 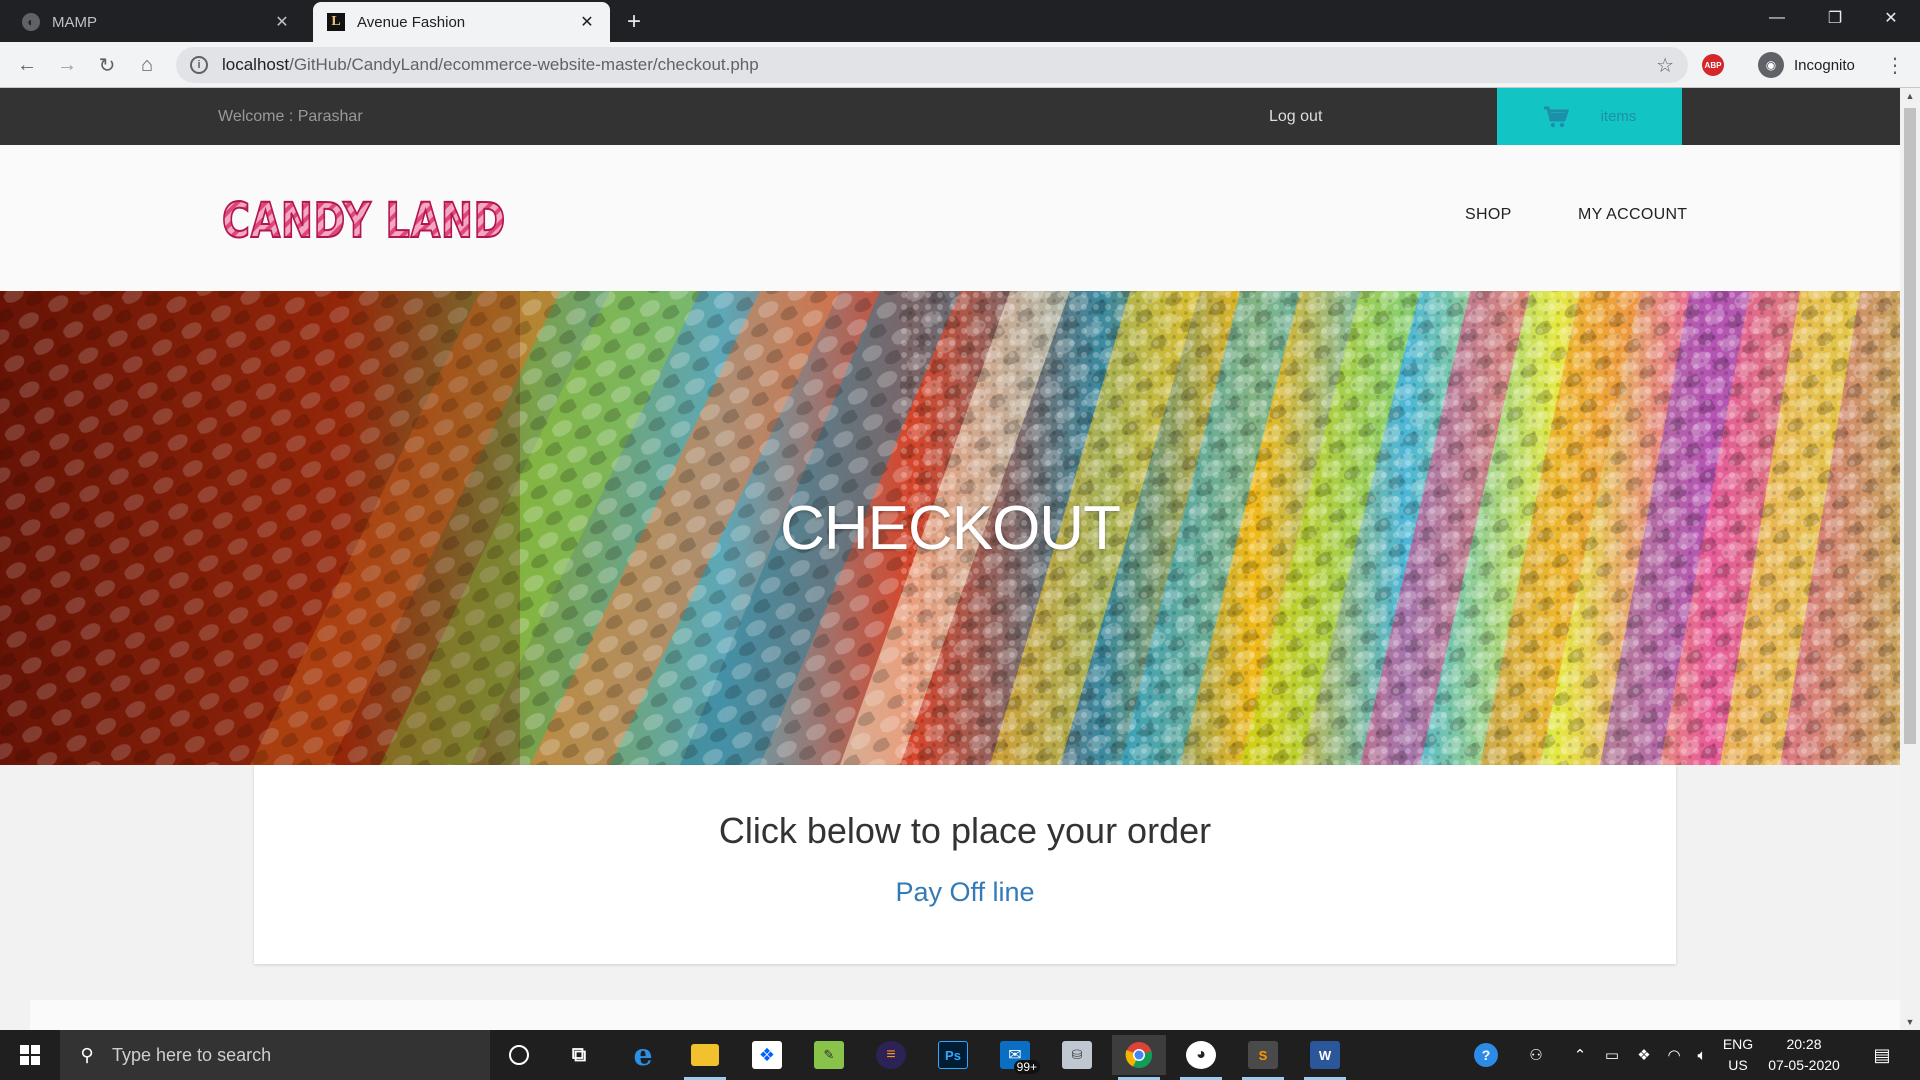 What do you see at coordinates (1771, 65) in the screenshot?
I see `incognito-icon: ◉` at bounding box center [1771, 65].